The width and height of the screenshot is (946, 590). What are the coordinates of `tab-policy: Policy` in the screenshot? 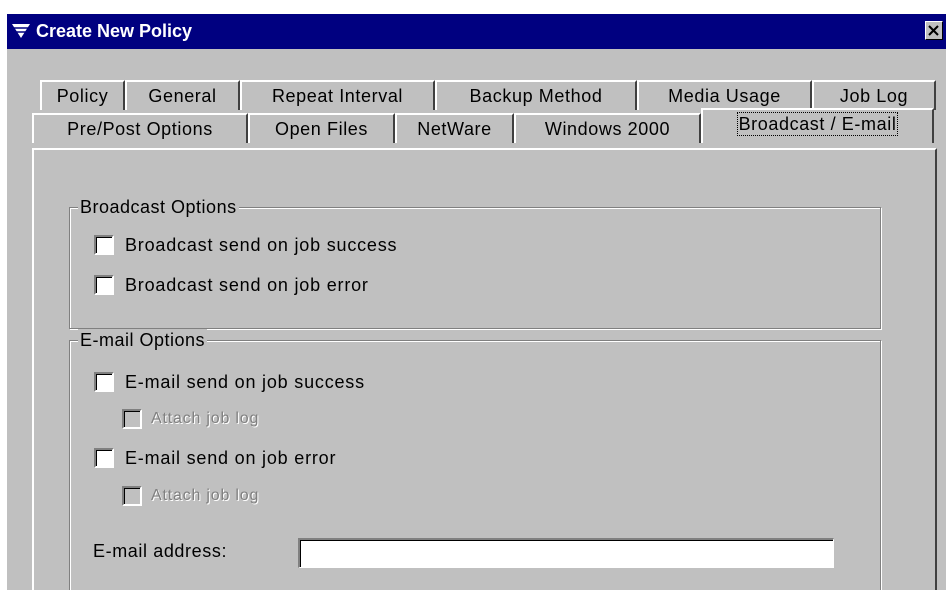 It's located at (82, 95).